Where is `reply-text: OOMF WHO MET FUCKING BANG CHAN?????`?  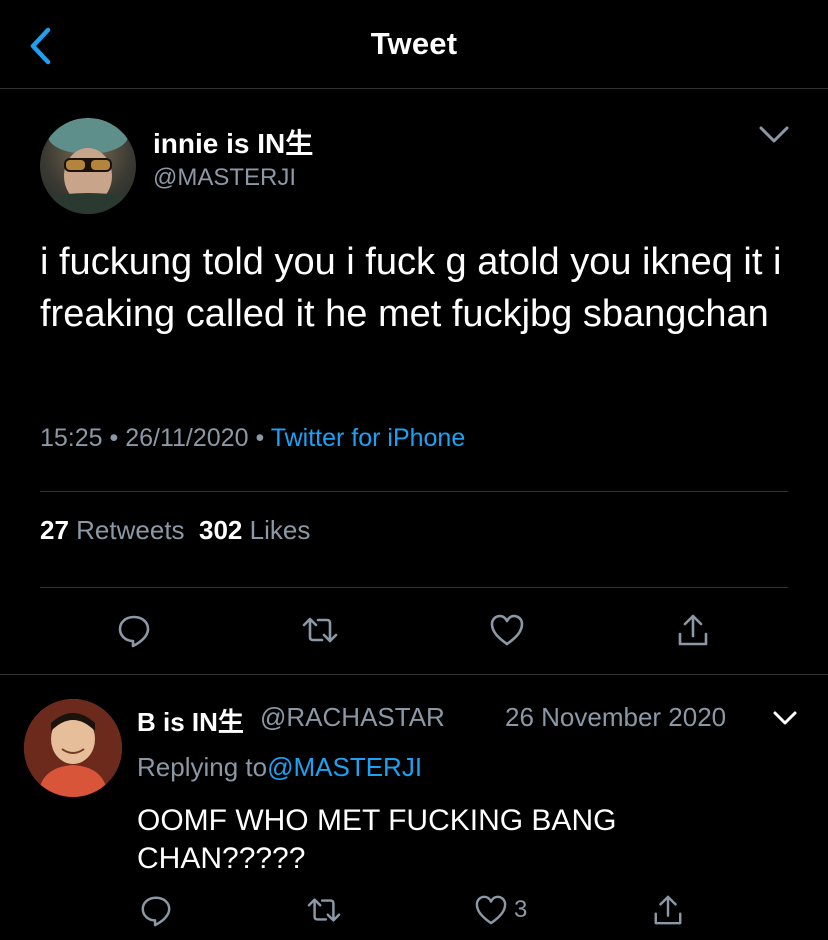
reply-text: OOMF WHO MET FUCKING BANG CHAN????? is located at coordinates (377, 839).